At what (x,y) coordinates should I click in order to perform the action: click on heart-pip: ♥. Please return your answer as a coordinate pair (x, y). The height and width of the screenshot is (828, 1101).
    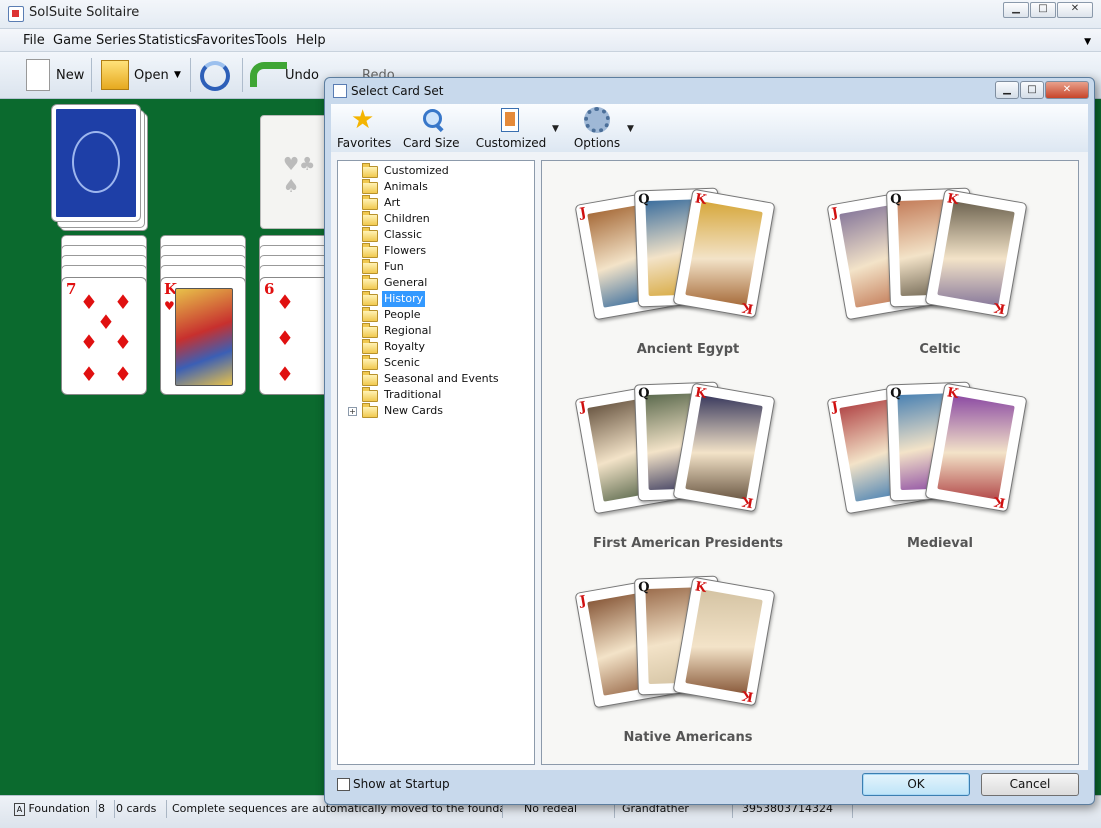
    Looking at the image, I should click on (169, 306).